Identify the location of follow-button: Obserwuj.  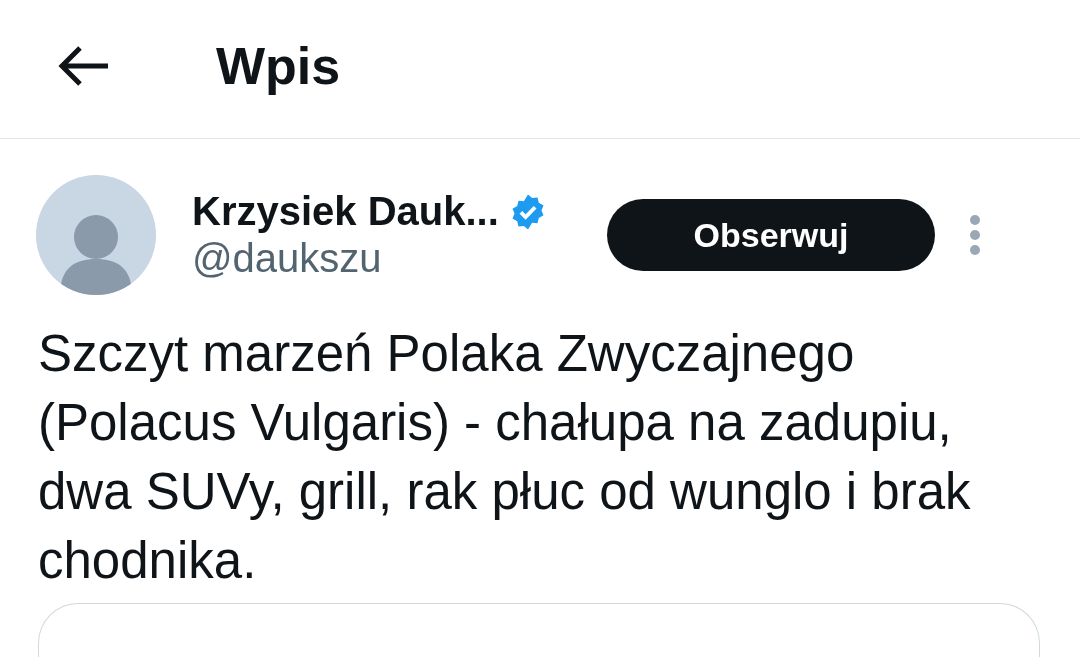
(771, 235).